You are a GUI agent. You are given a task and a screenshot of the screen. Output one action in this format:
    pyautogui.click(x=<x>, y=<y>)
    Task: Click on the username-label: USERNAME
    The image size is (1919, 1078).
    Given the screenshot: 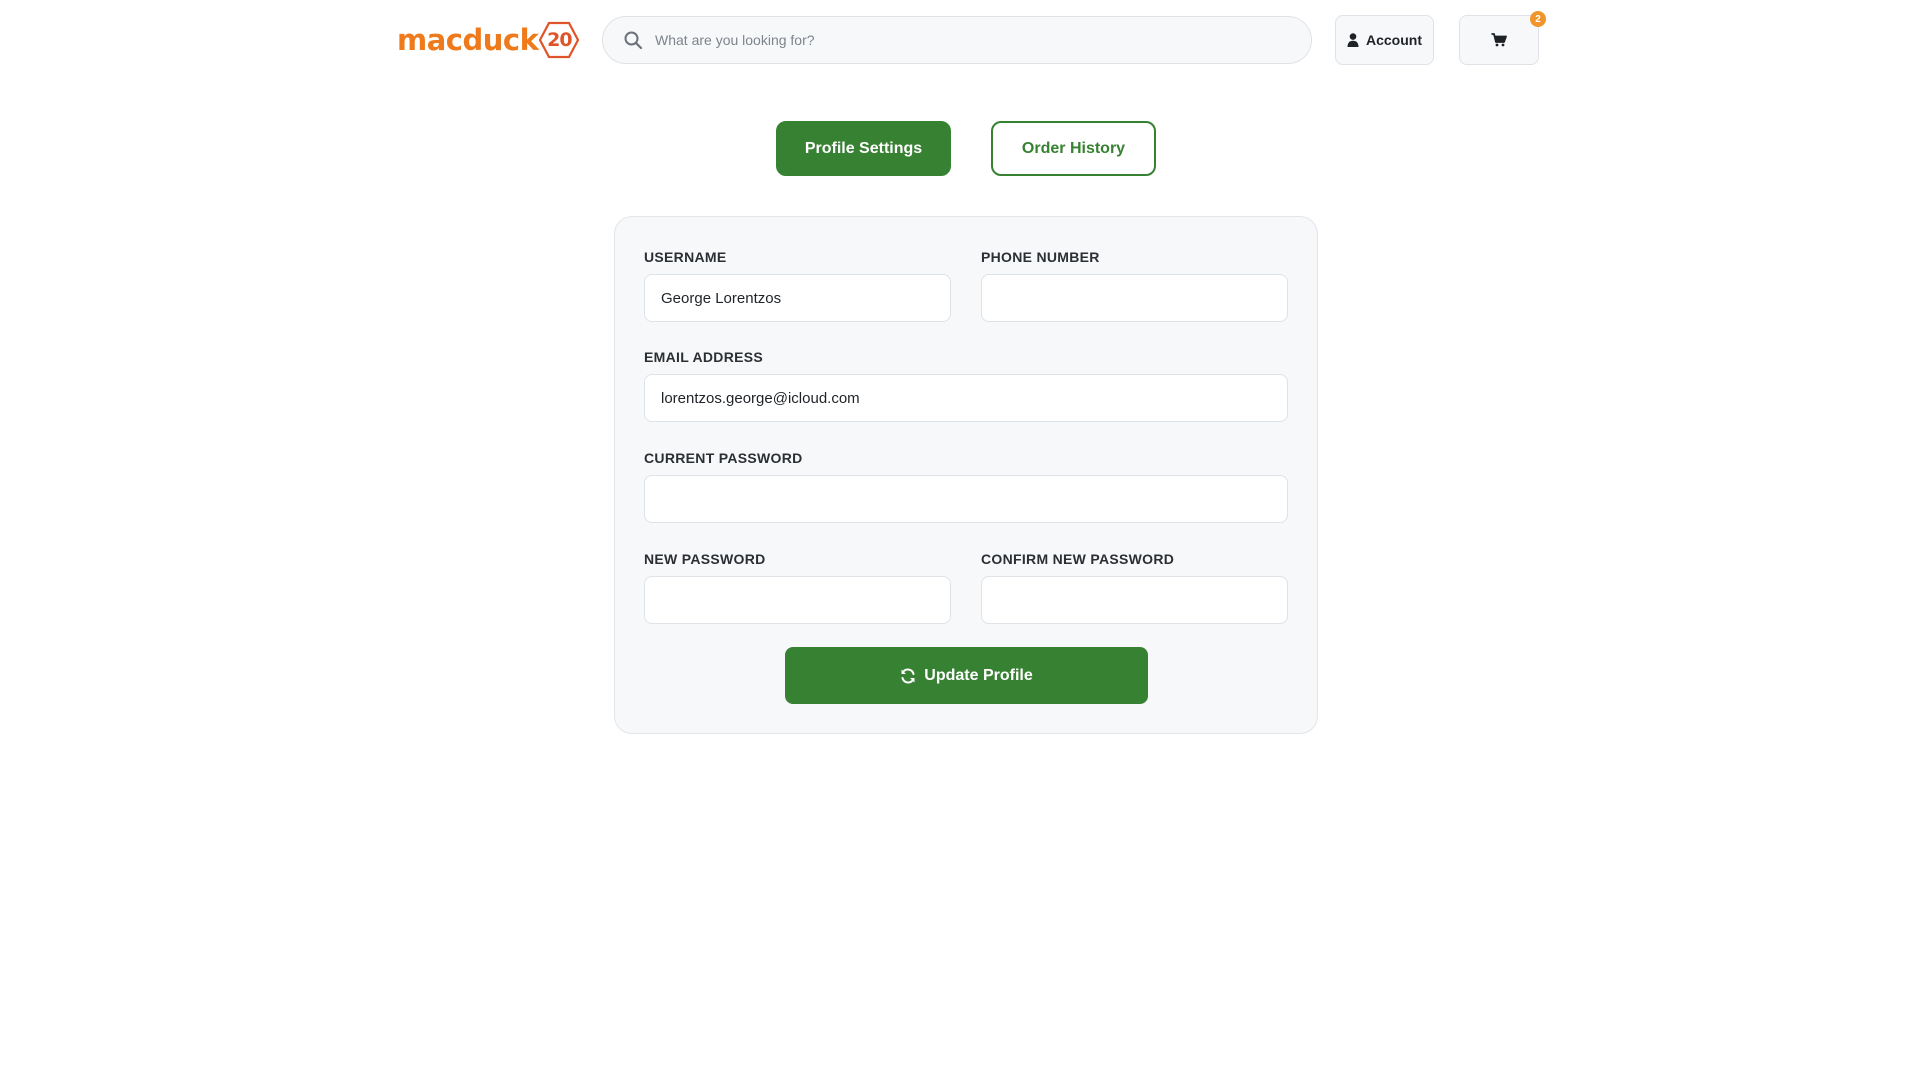 What is the action you would take?
    pyautogui.click(x=685, y=257)
    